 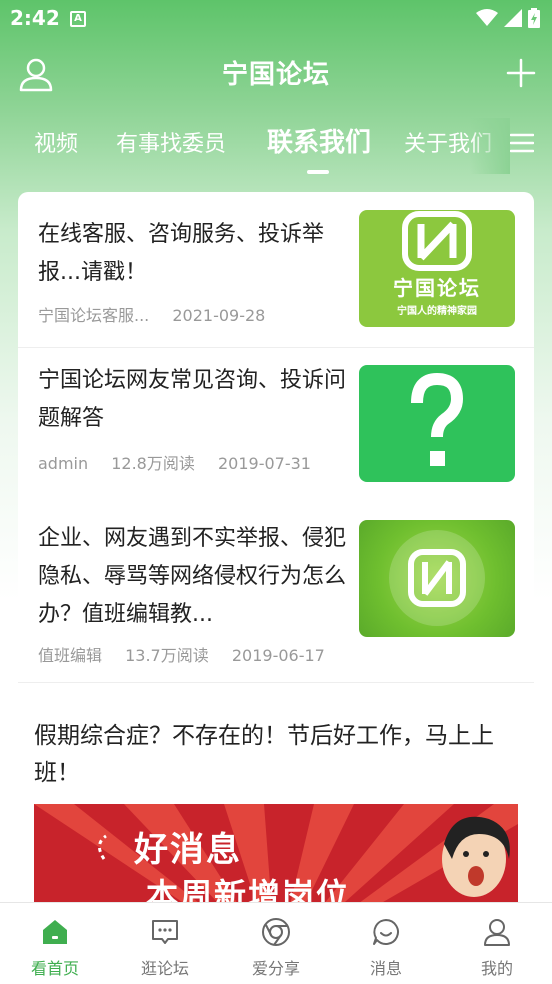 What do you see at coordinates (386, 932) in the screenshot?
I see `message-icon` at bounding box center [386, 932].